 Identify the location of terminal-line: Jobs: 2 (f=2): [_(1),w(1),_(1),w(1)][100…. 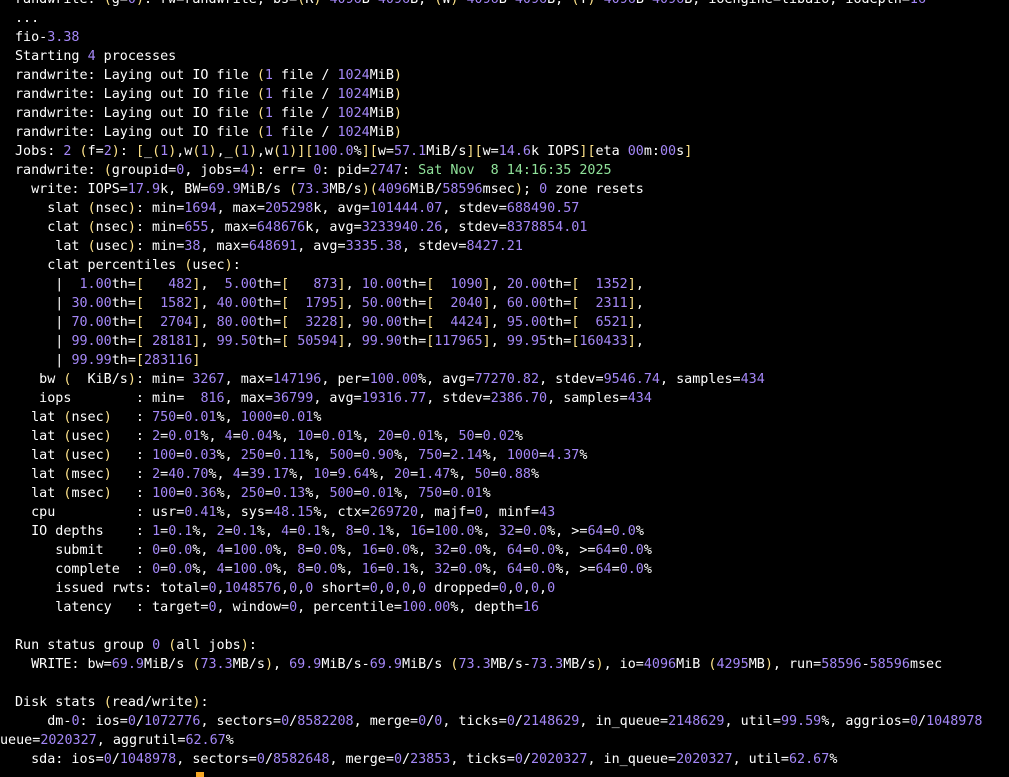
(354, 151).